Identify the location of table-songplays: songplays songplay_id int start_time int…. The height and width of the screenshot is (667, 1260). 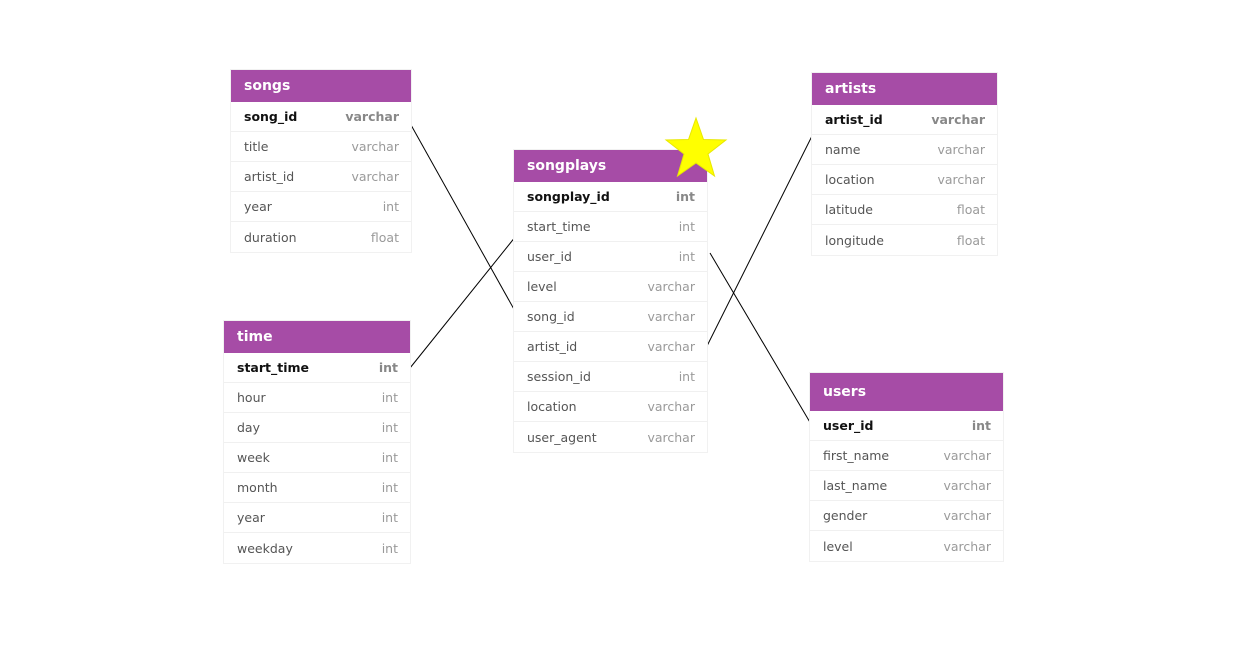
(610, 301).